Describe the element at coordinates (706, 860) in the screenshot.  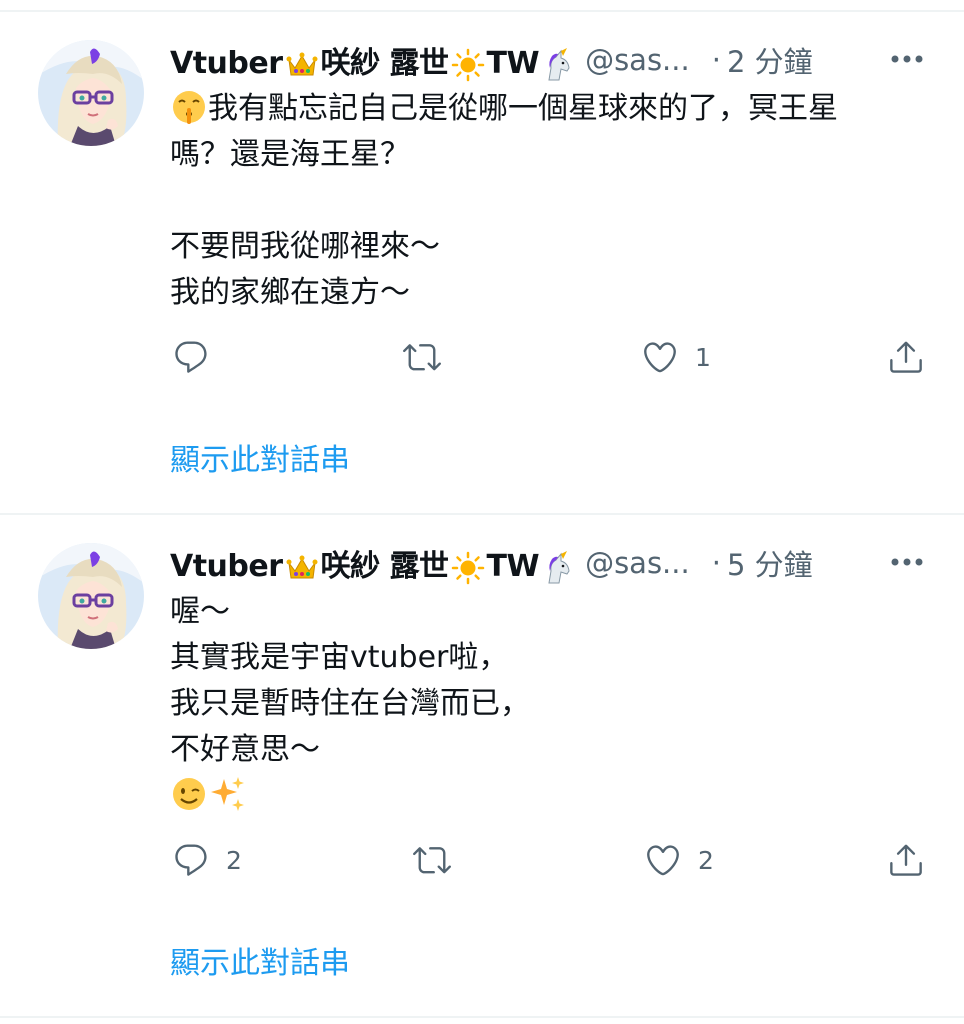
I see `like-count: 2` at that location.